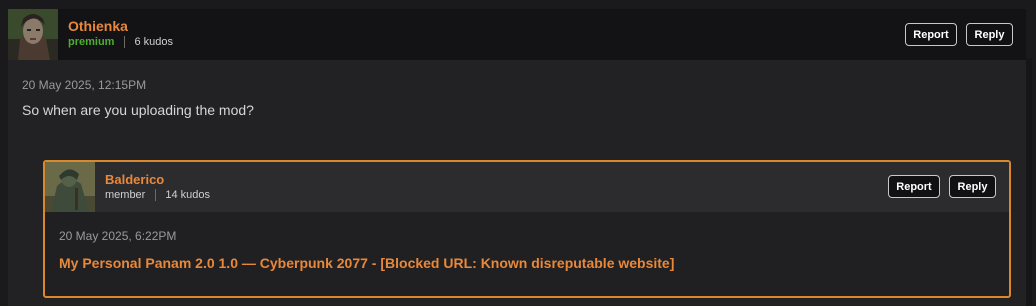 The image size is (1036, 306). What do you see at coordinates (187, 195) in the screenshot?
I see `reply-kudos-count: 14 kudos` at bounding box center [187, 195].